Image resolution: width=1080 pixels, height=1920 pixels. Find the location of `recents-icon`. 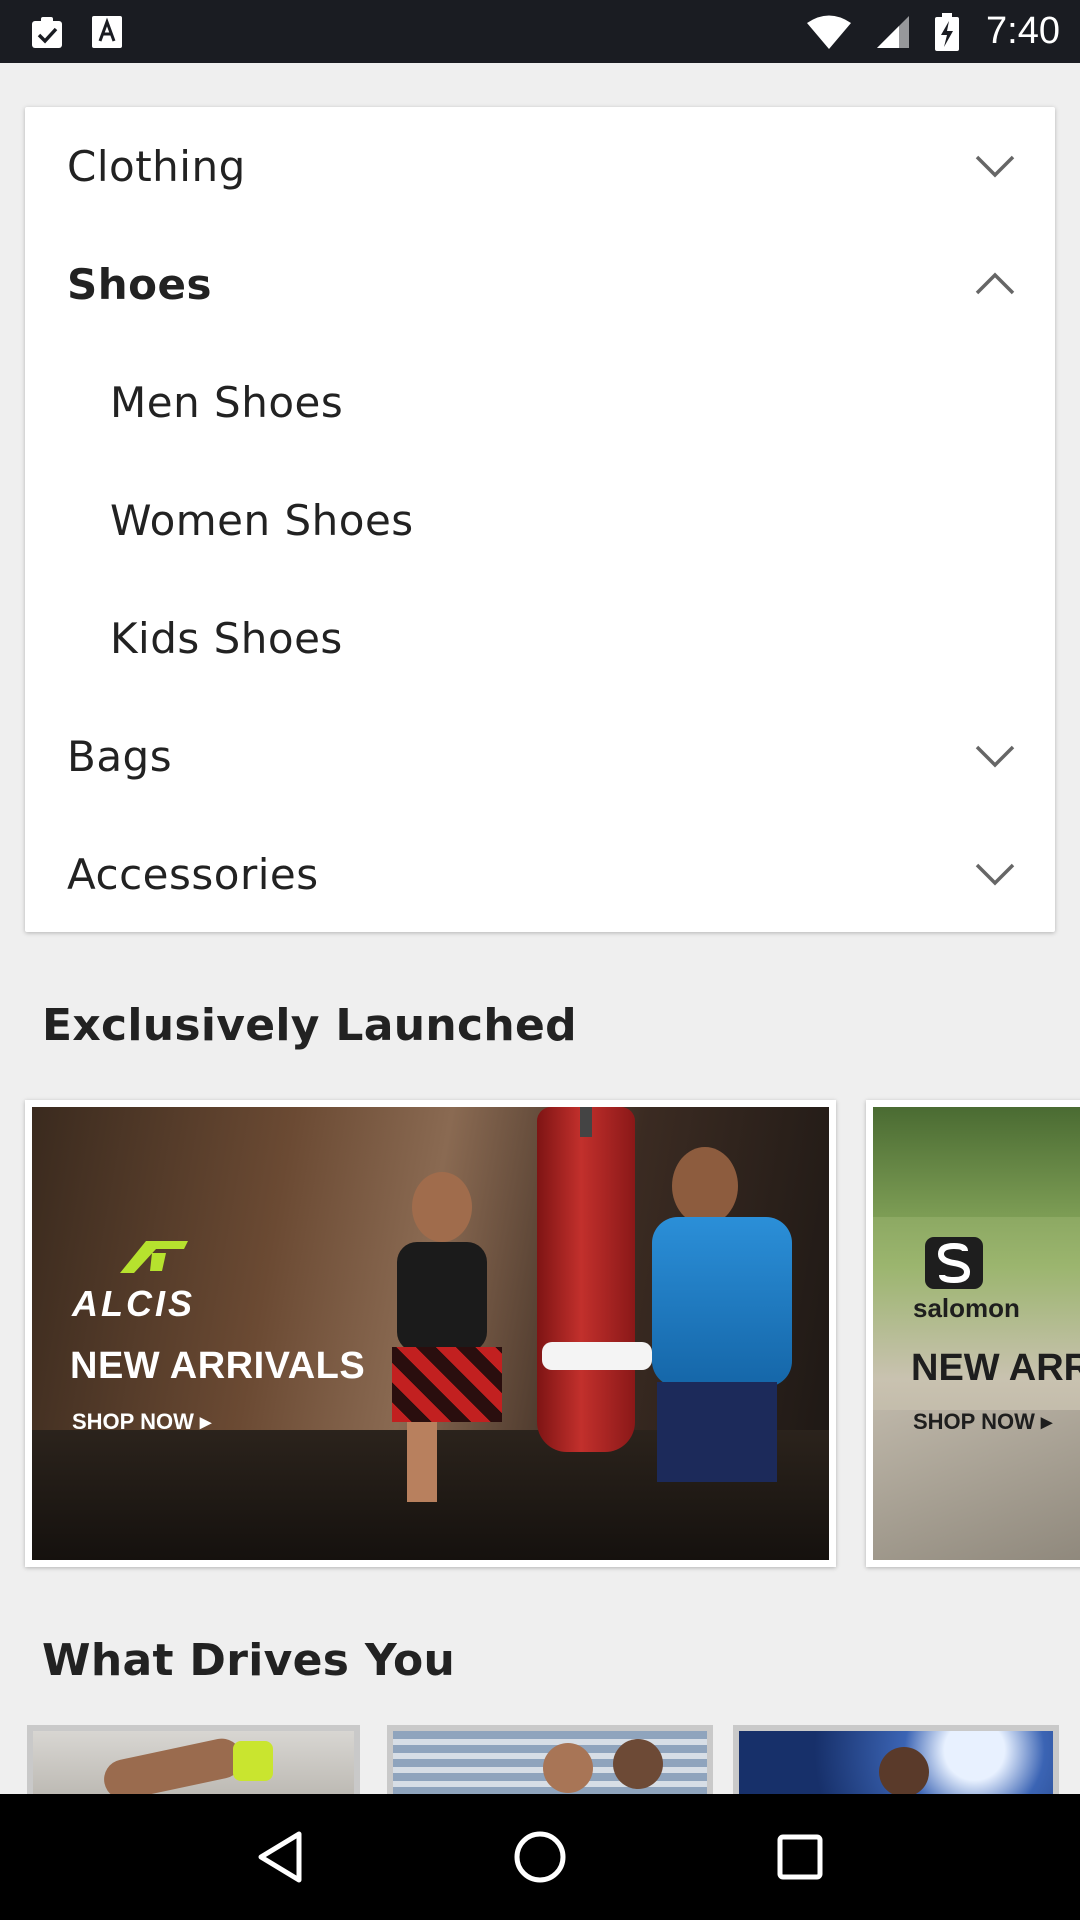

recents-icon is located at coordinates (800, 1857).